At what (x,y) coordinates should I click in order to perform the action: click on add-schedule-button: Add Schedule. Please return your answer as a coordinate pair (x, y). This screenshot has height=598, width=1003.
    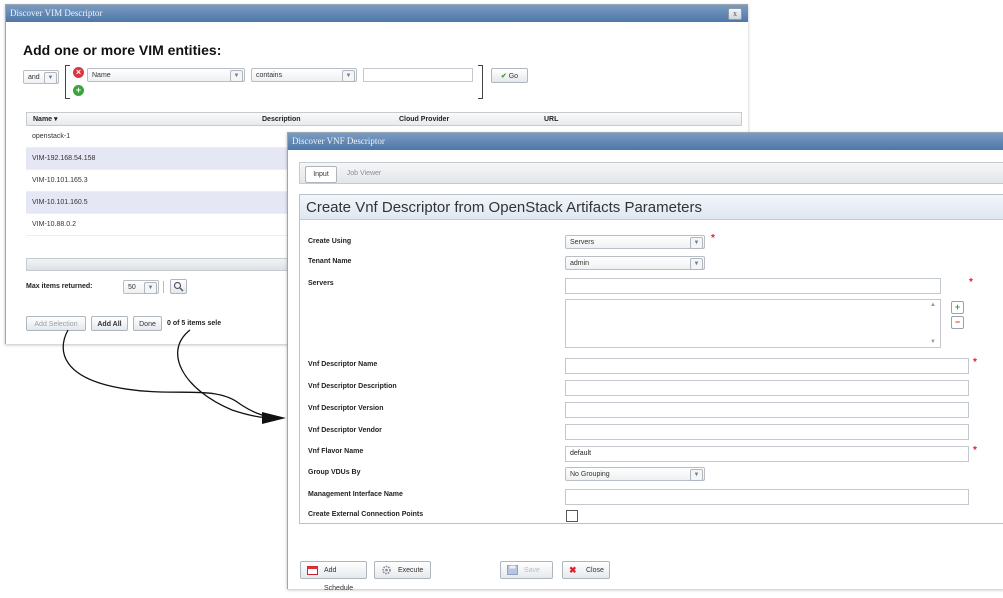
    Looking at the image, I should click on (333, 576).